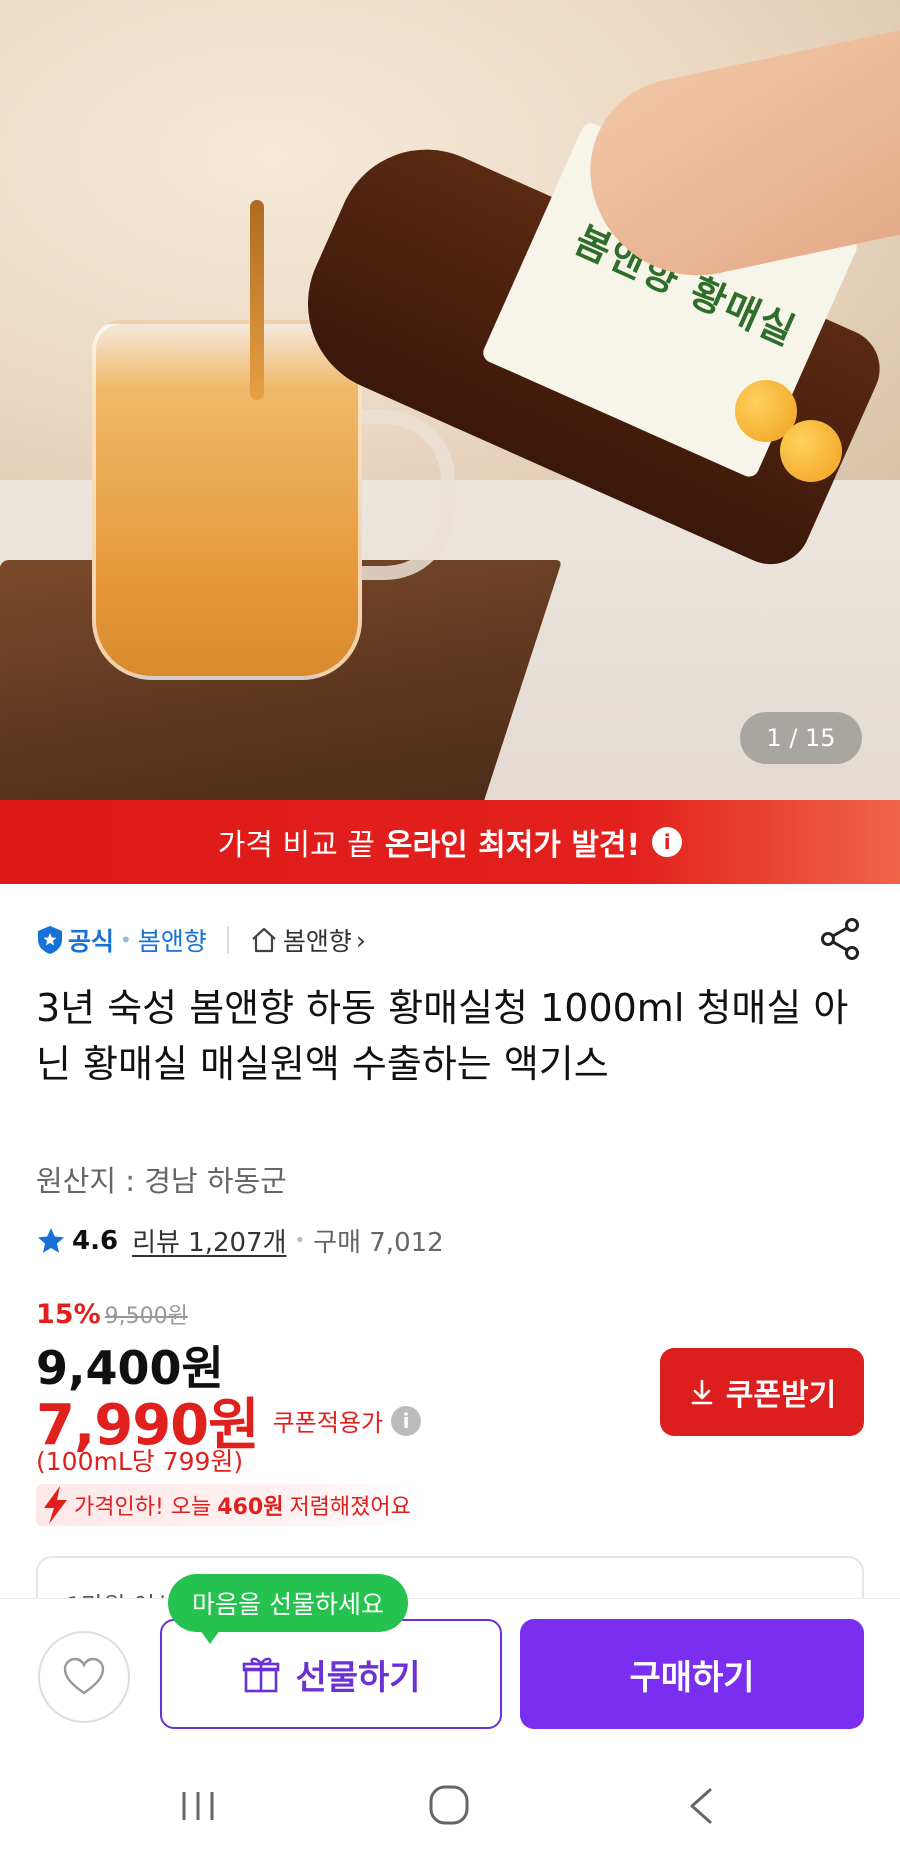  What do you see at coordinates (257, 300) in the screenshot?
I see `pouring-stream` at bounding box center [257, 300].